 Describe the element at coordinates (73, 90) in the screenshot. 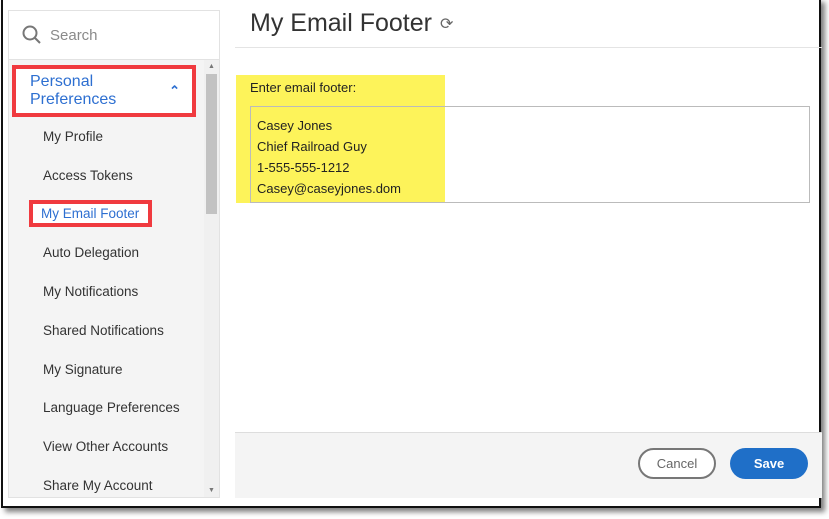

I see `group-label: Personal Preferences` at that location.